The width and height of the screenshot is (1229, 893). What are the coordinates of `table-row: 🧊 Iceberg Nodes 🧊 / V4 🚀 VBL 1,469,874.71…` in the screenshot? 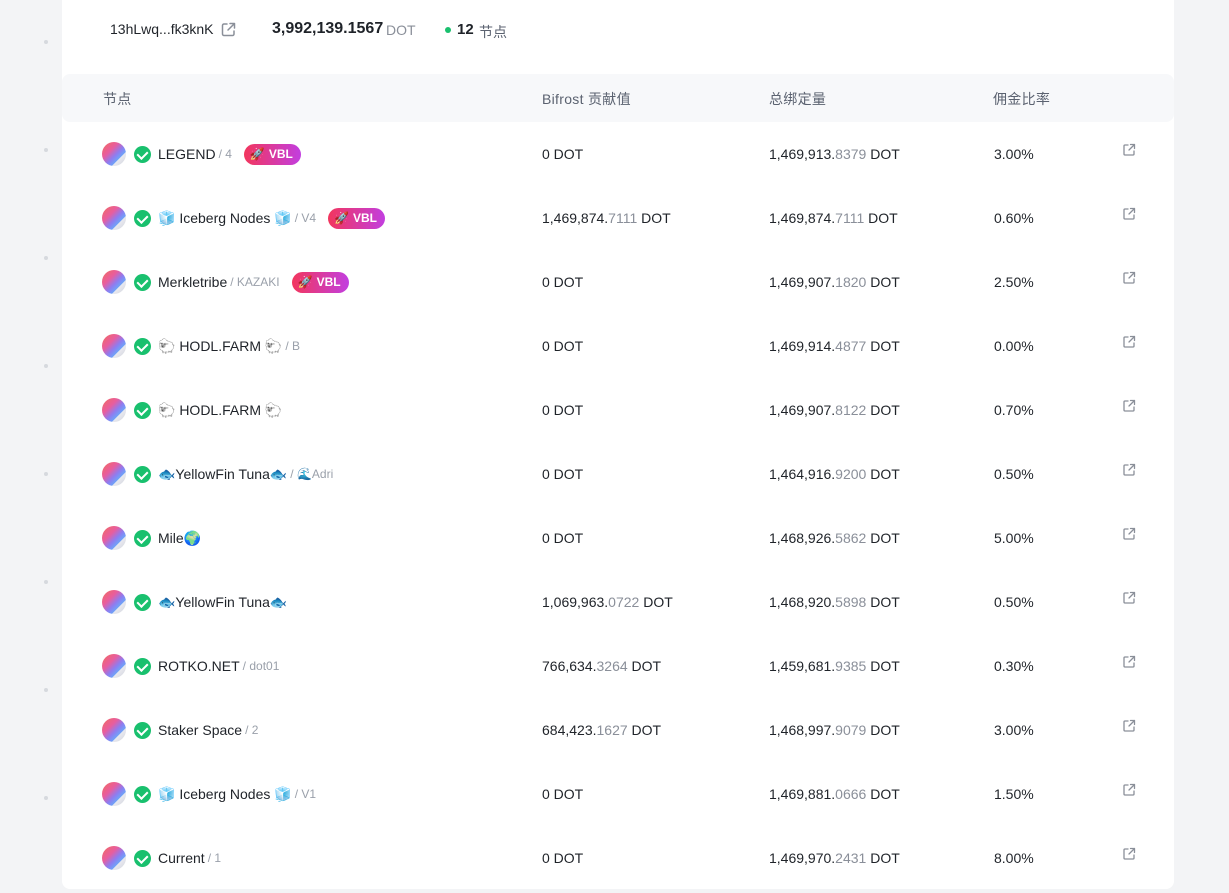 It's located at (618, 218).